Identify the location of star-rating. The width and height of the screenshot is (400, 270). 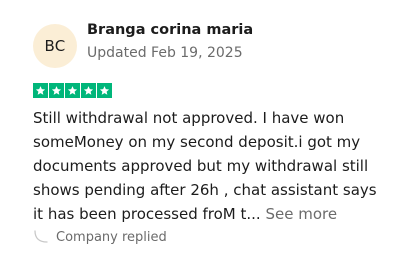
(72, 90).